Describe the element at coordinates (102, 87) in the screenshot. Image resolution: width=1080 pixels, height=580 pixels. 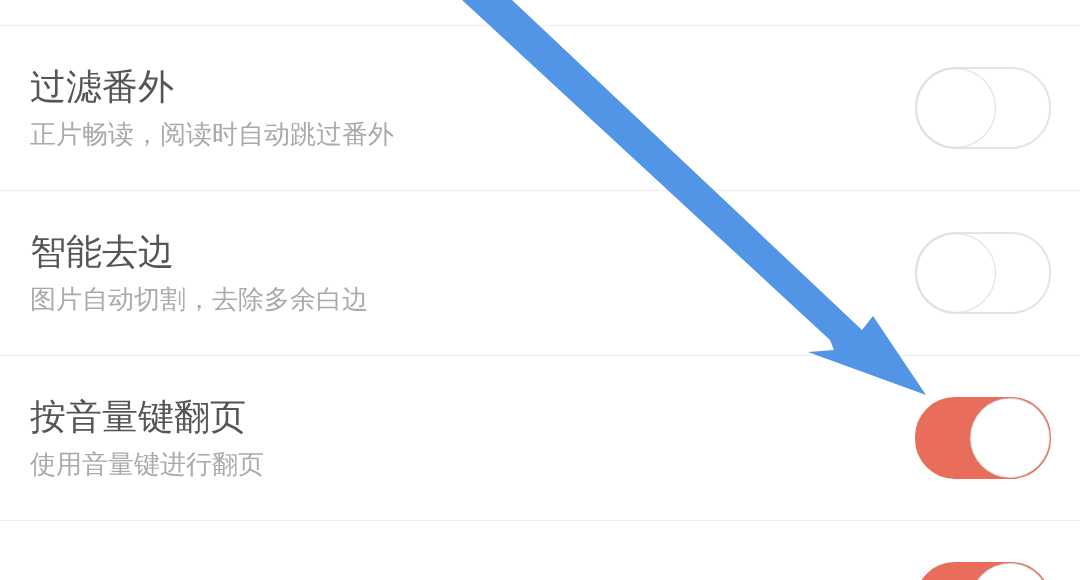
I see `setting-title: 过滤番外` at that location.